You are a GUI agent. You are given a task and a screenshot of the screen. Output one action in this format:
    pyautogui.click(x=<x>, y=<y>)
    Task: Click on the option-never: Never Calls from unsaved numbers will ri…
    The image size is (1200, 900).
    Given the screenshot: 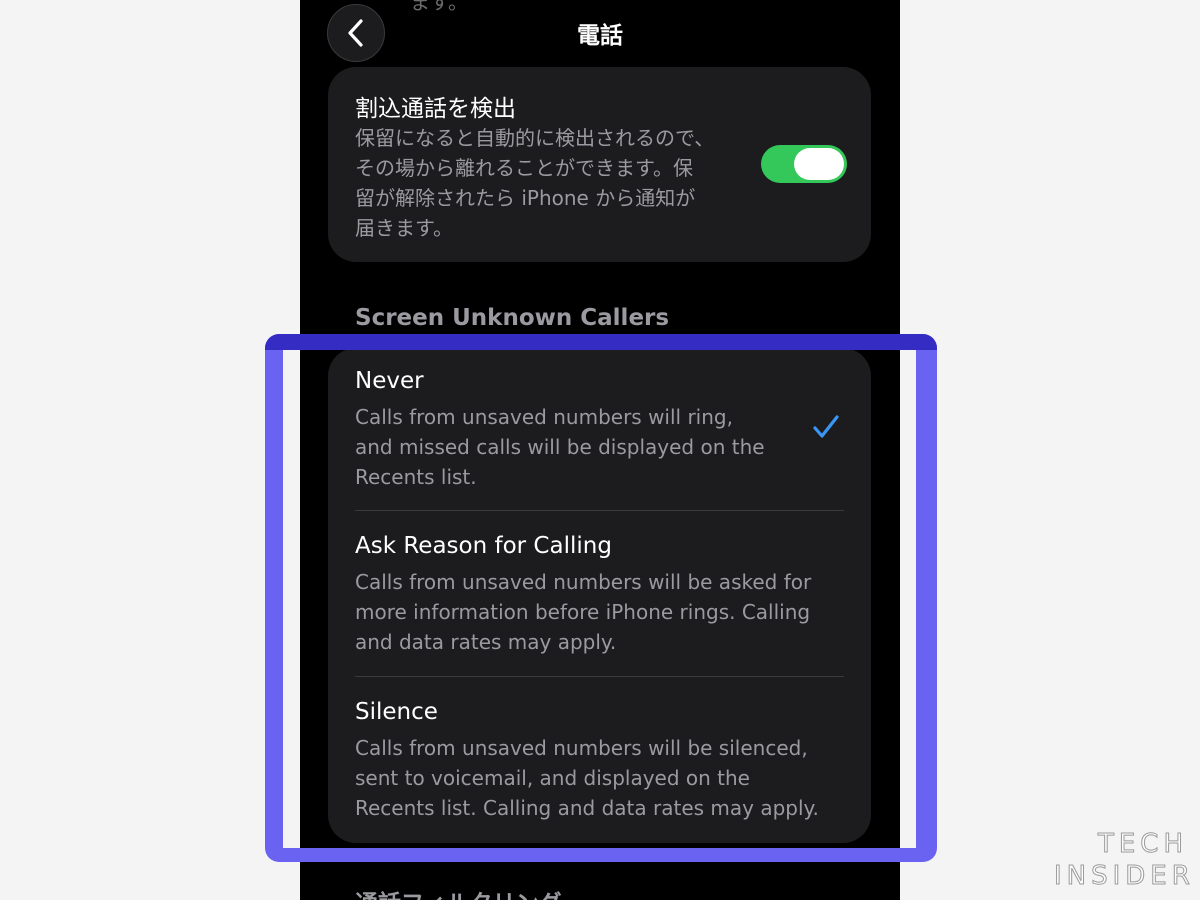 What is the action you would take?
    pyautogui.click(x=599, y=429)
    